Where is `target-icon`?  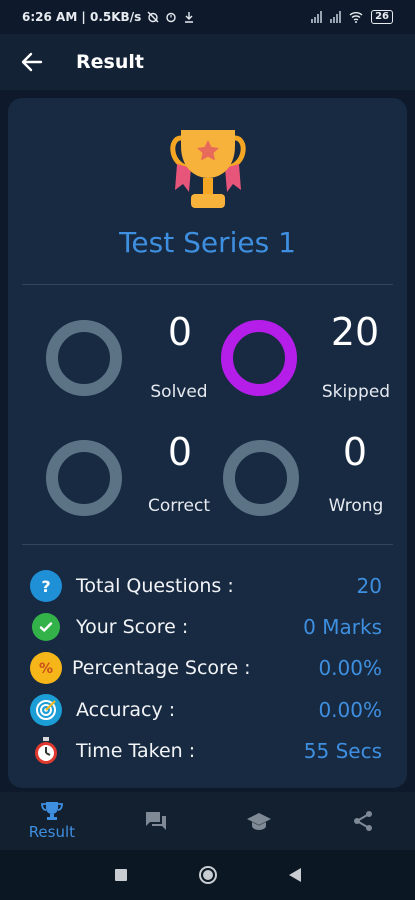
target-icon is located at coordinates (46, 710).